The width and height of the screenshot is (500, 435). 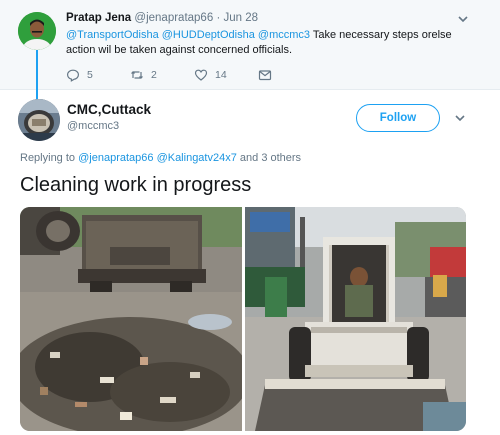 I want to click on author-name: CMC,Cuttack, so click(x=109, y=109).